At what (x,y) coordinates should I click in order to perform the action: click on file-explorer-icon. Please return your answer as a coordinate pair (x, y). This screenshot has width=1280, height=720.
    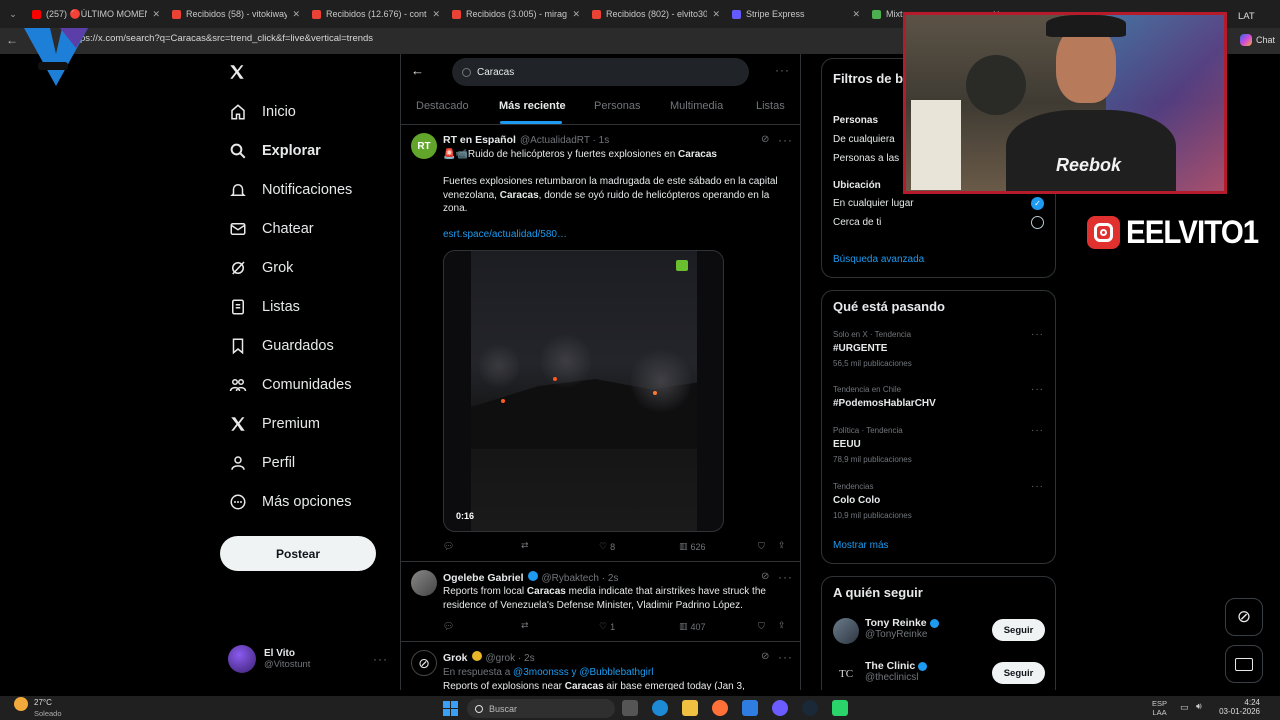
    Looking at the image, I should click on (690, 708).